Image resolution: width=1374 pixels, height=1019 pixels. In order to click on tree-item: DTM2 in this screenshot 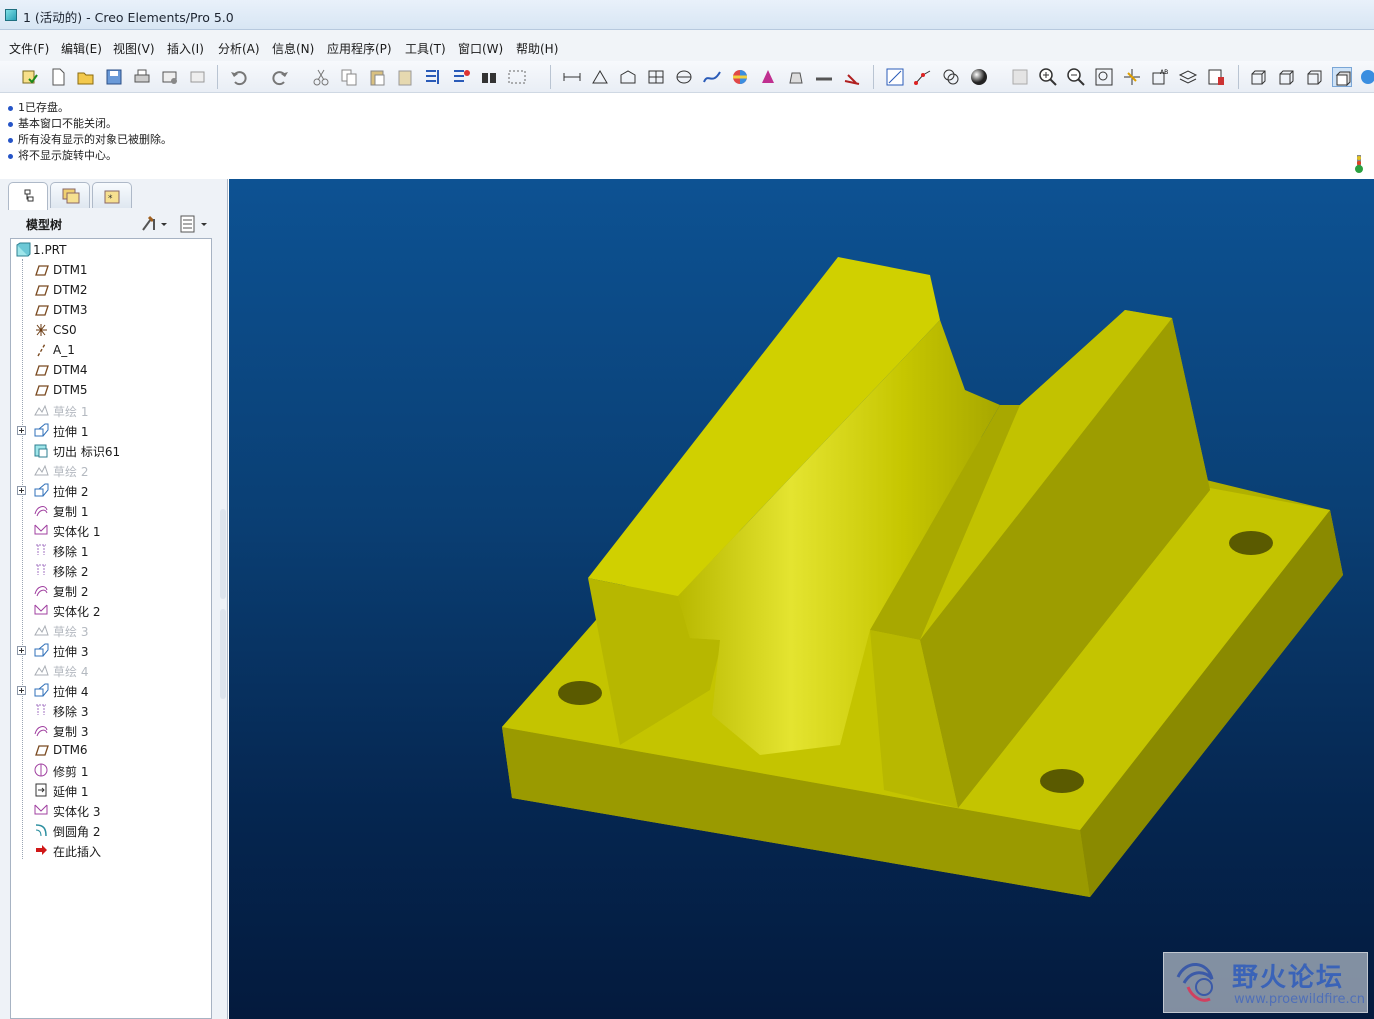, I will do `click(111, 290)`.